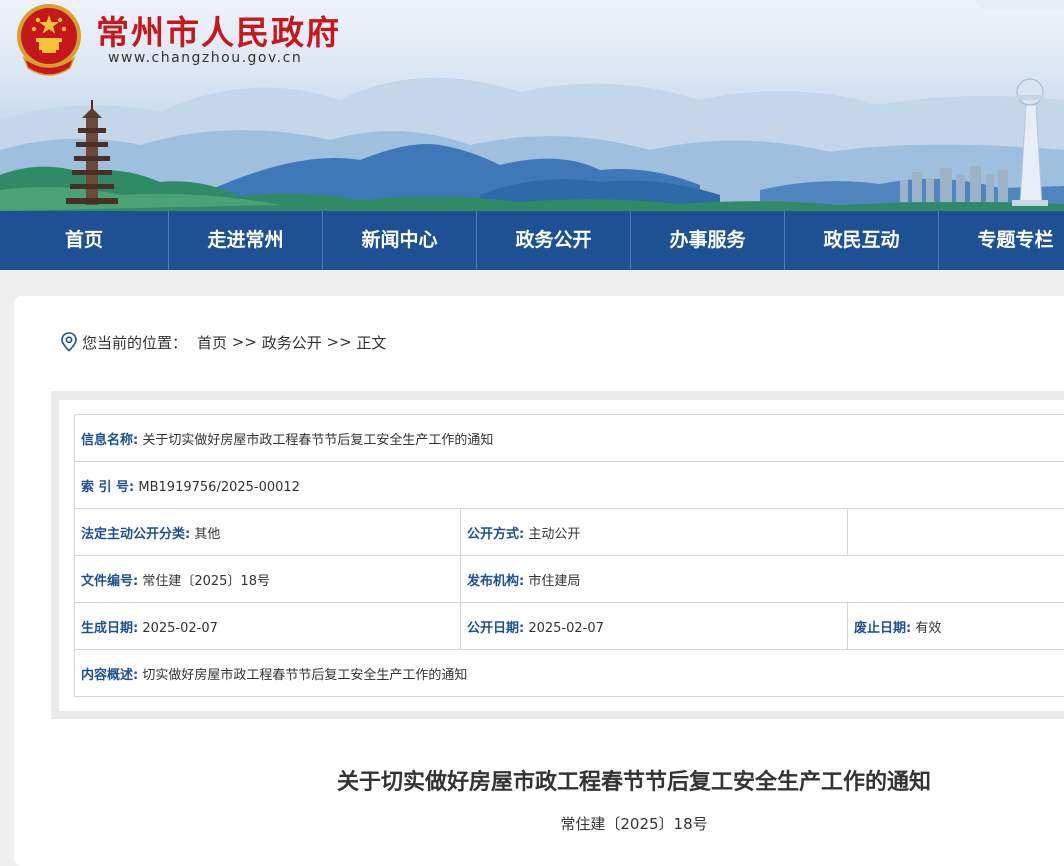 The width and height of the screenshot is (1064, 866). I want to click on site-url: www.changzhou.gov.cn, so click(205, 58).